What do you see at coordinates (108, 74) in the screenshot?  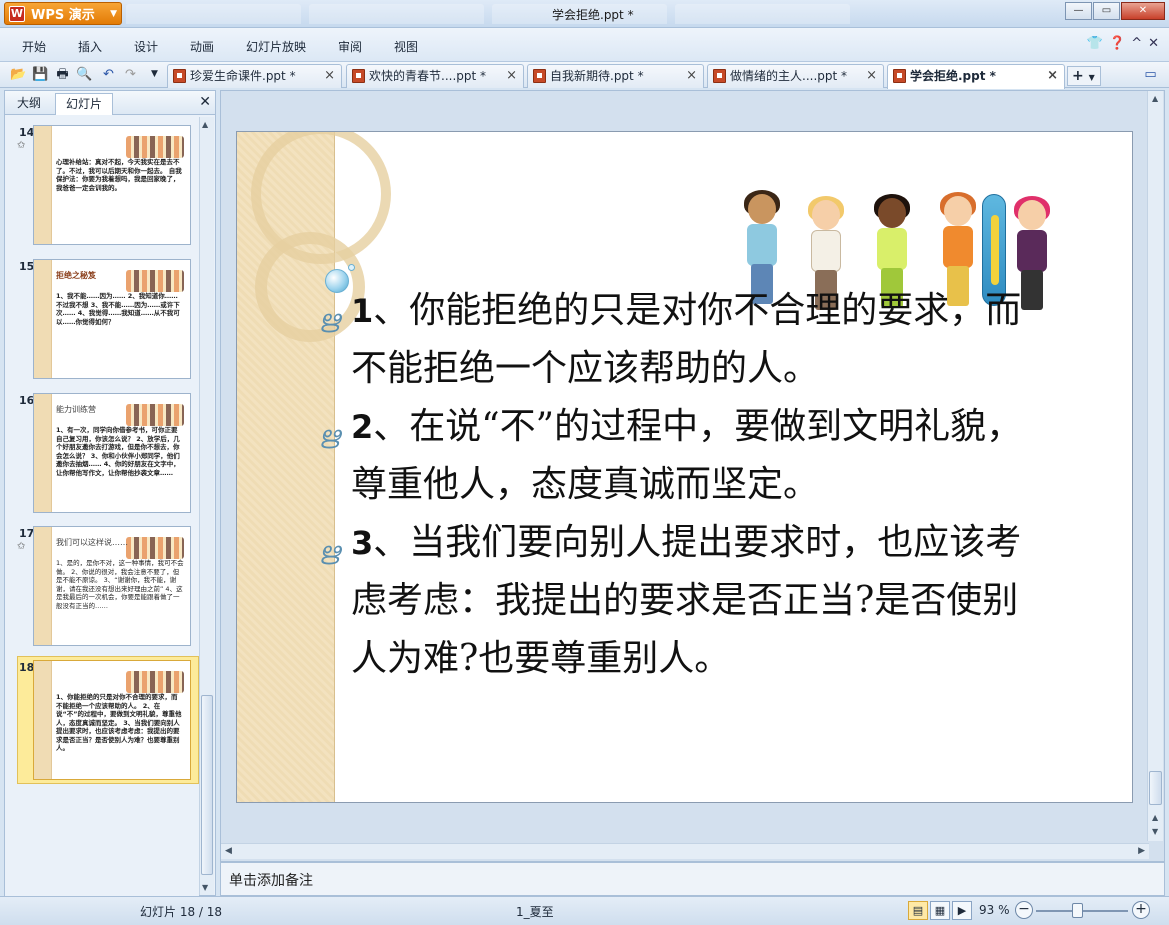 I see `undo-icon: ↶` at bounding box center [108, 74].